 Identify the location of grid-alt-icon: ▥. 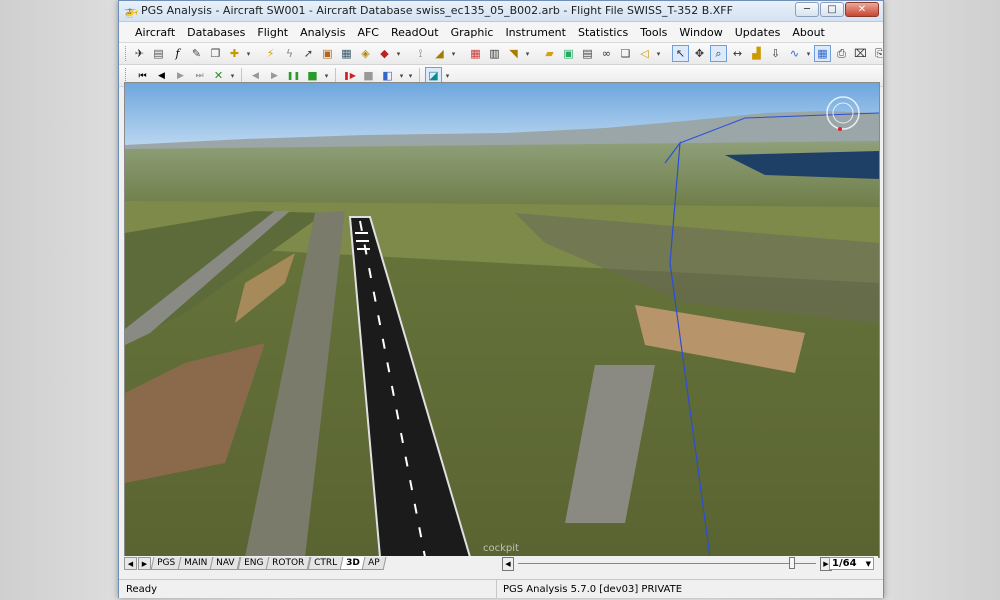
(494, 53).